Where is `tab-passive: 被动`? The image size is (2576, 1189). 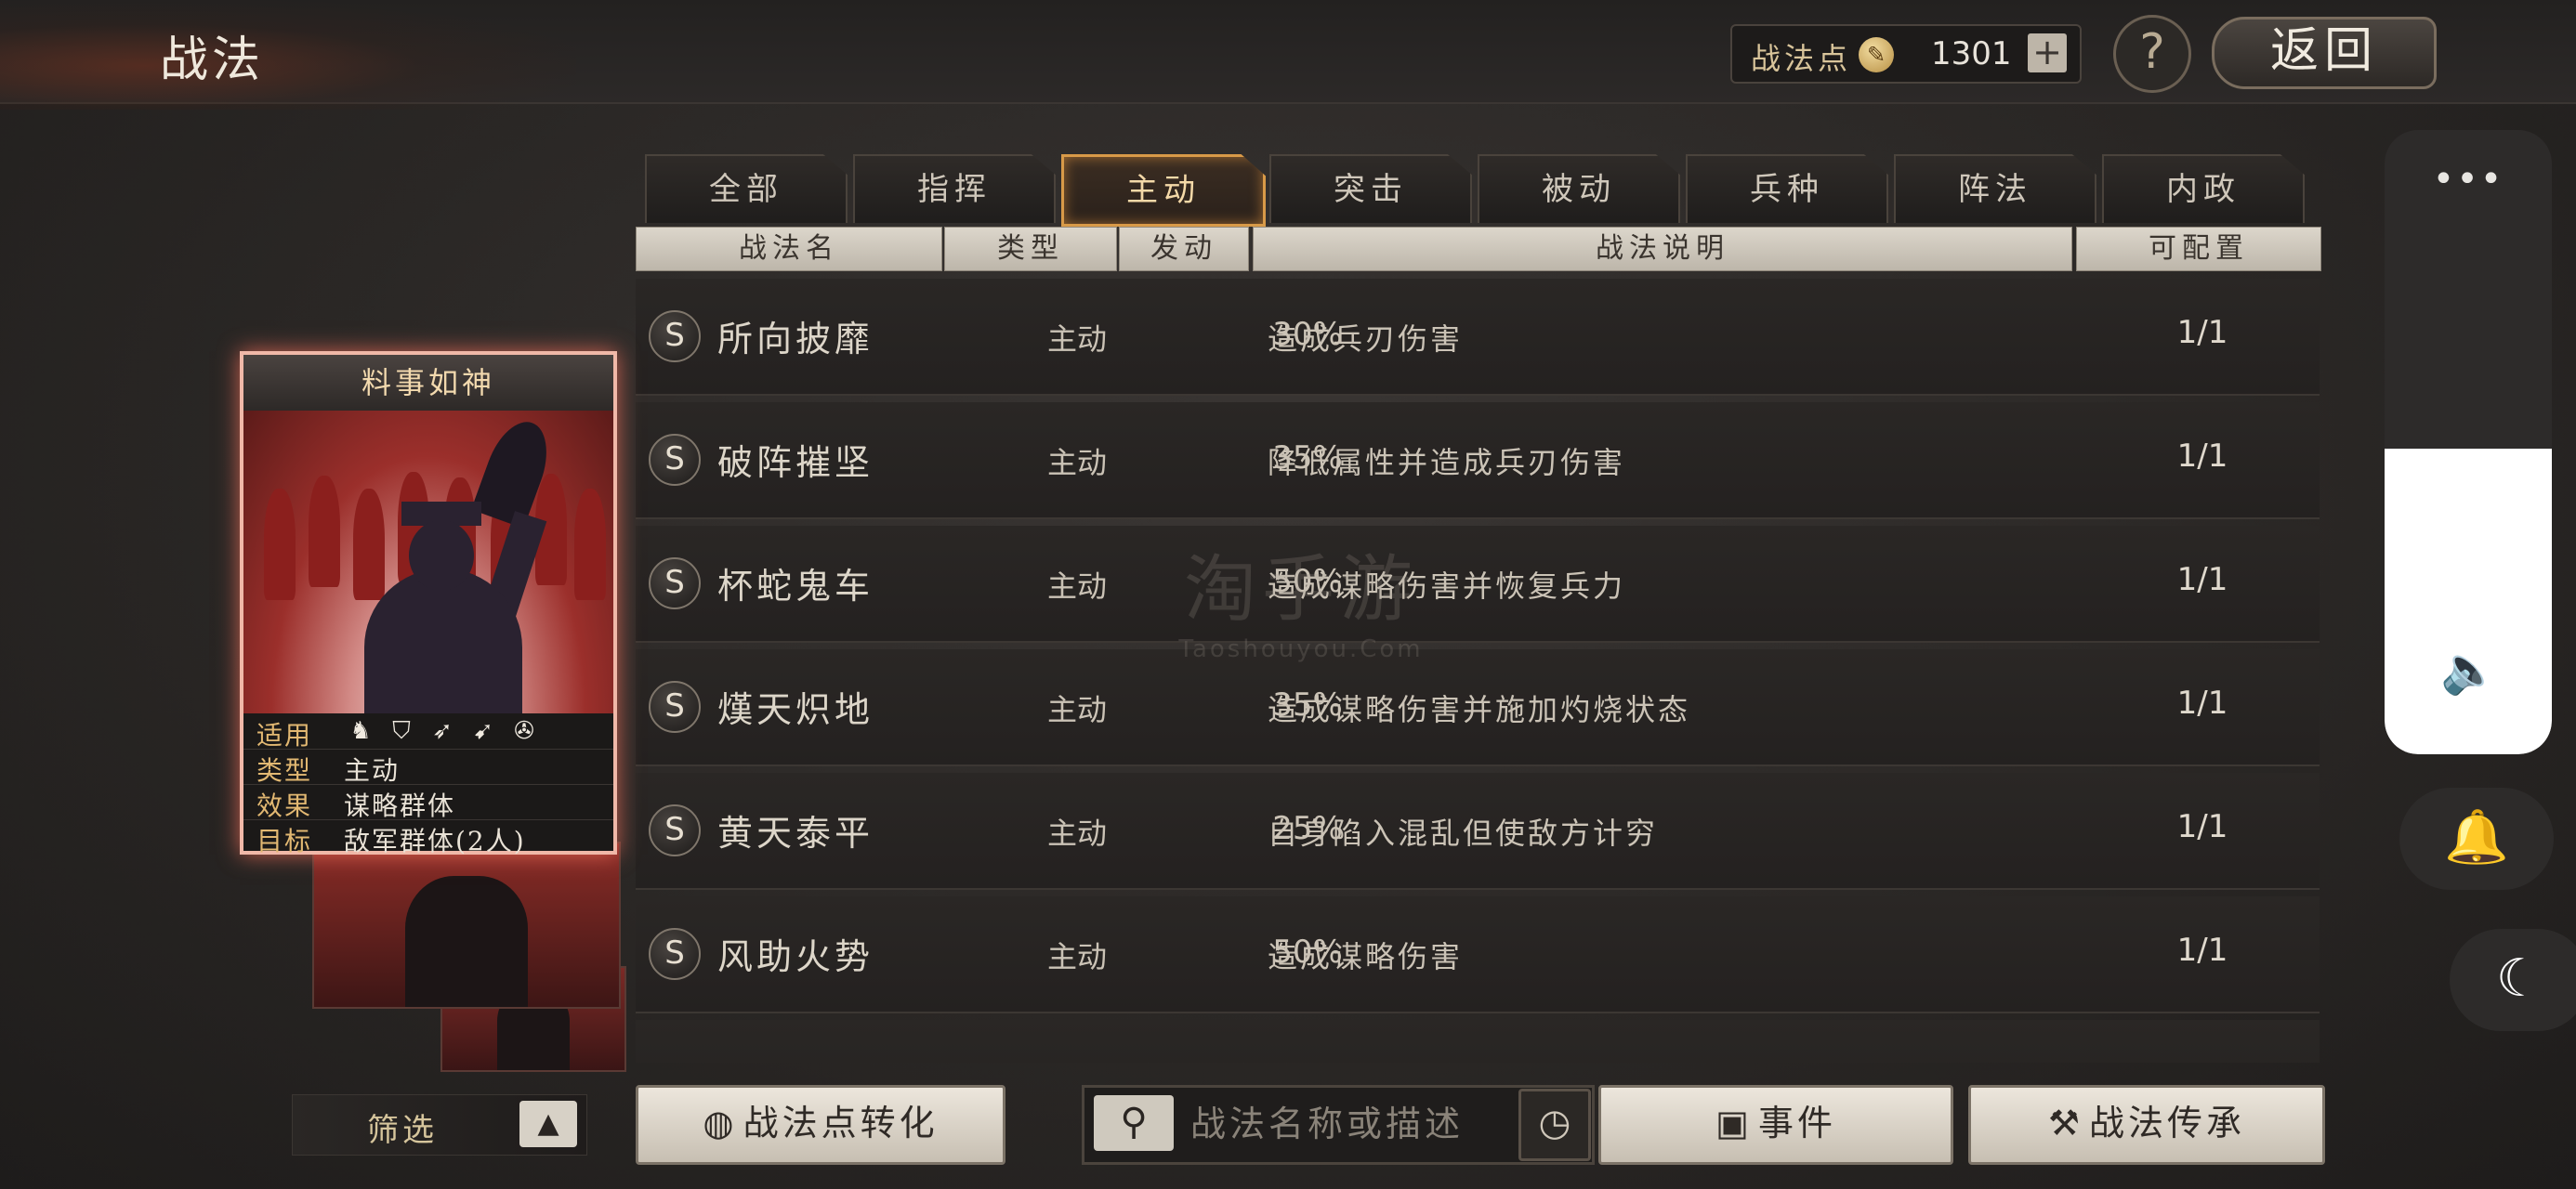 tab-passive: 被动 is located at coordinates (1579, 189).